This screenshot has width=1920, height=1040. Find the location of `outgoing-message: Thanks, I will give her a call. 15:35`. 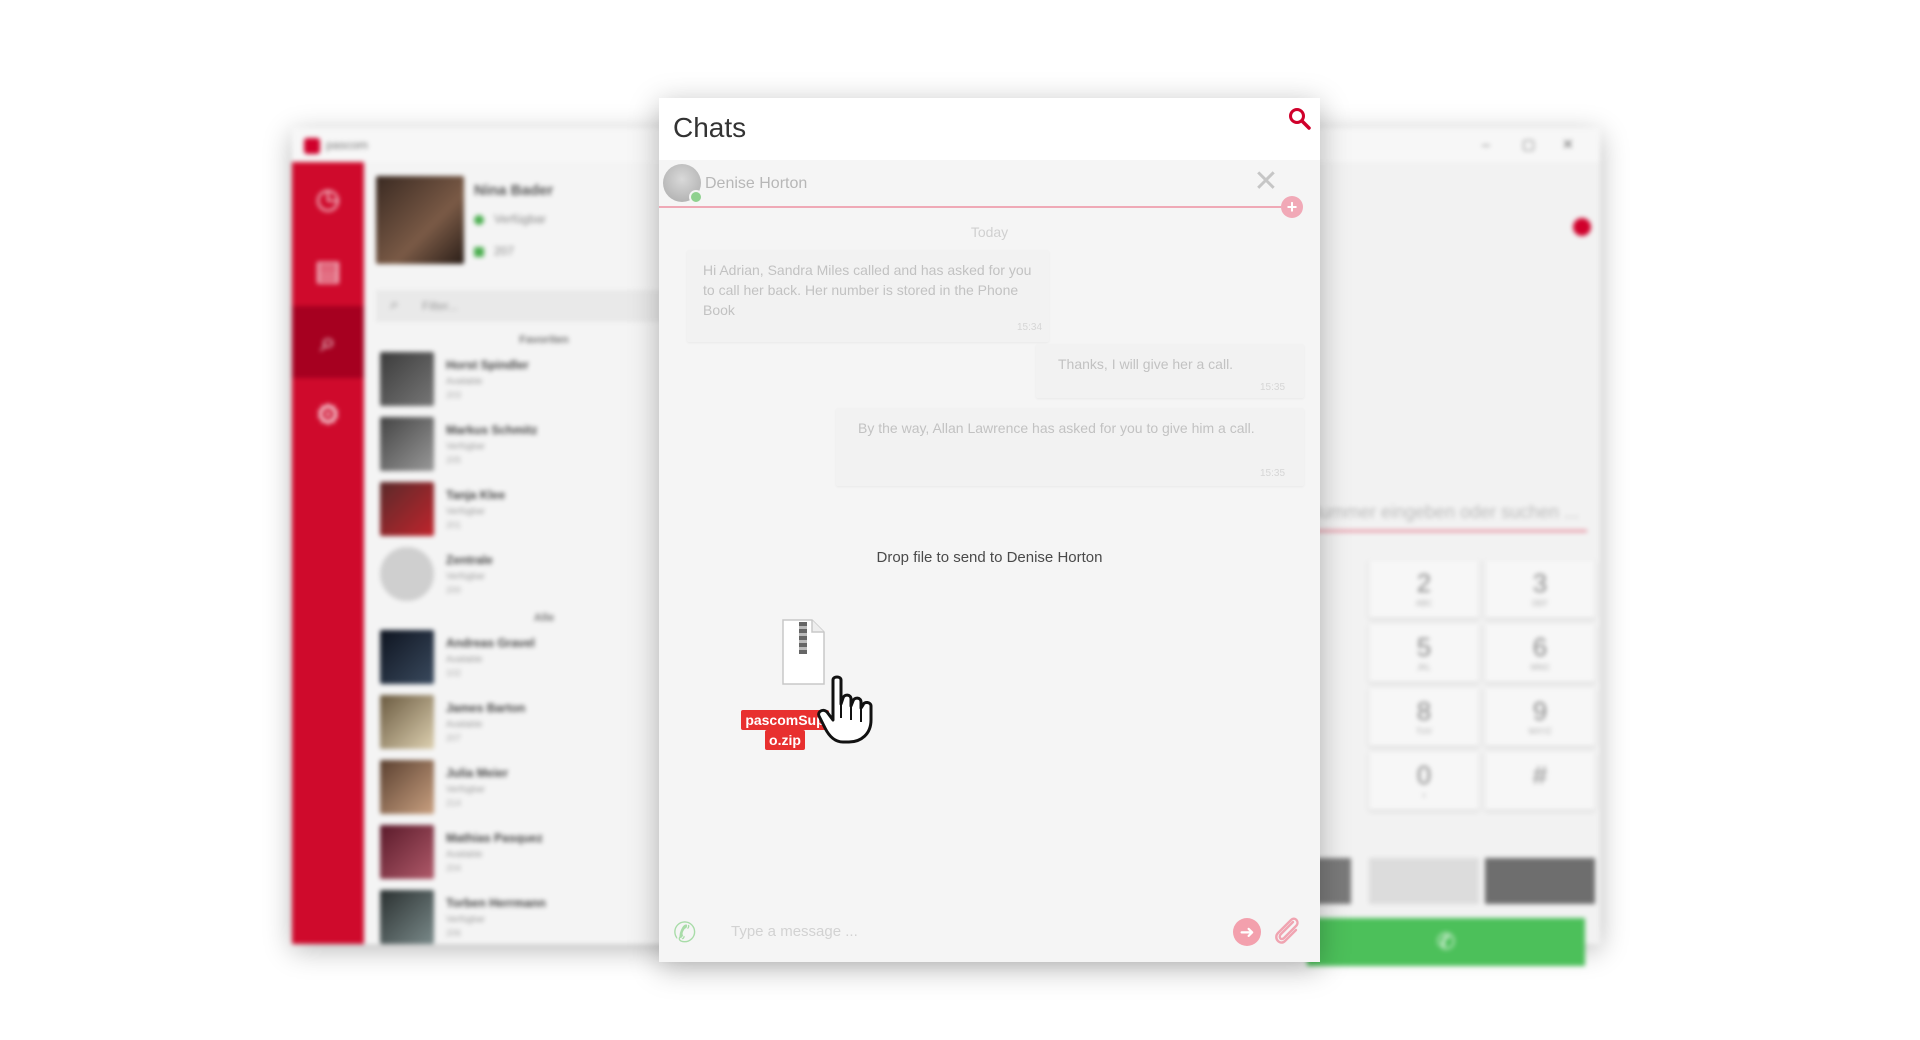

outgoing-message: Thanks, I will give her a call. 15:35 is located at coordinates (1170, 371).